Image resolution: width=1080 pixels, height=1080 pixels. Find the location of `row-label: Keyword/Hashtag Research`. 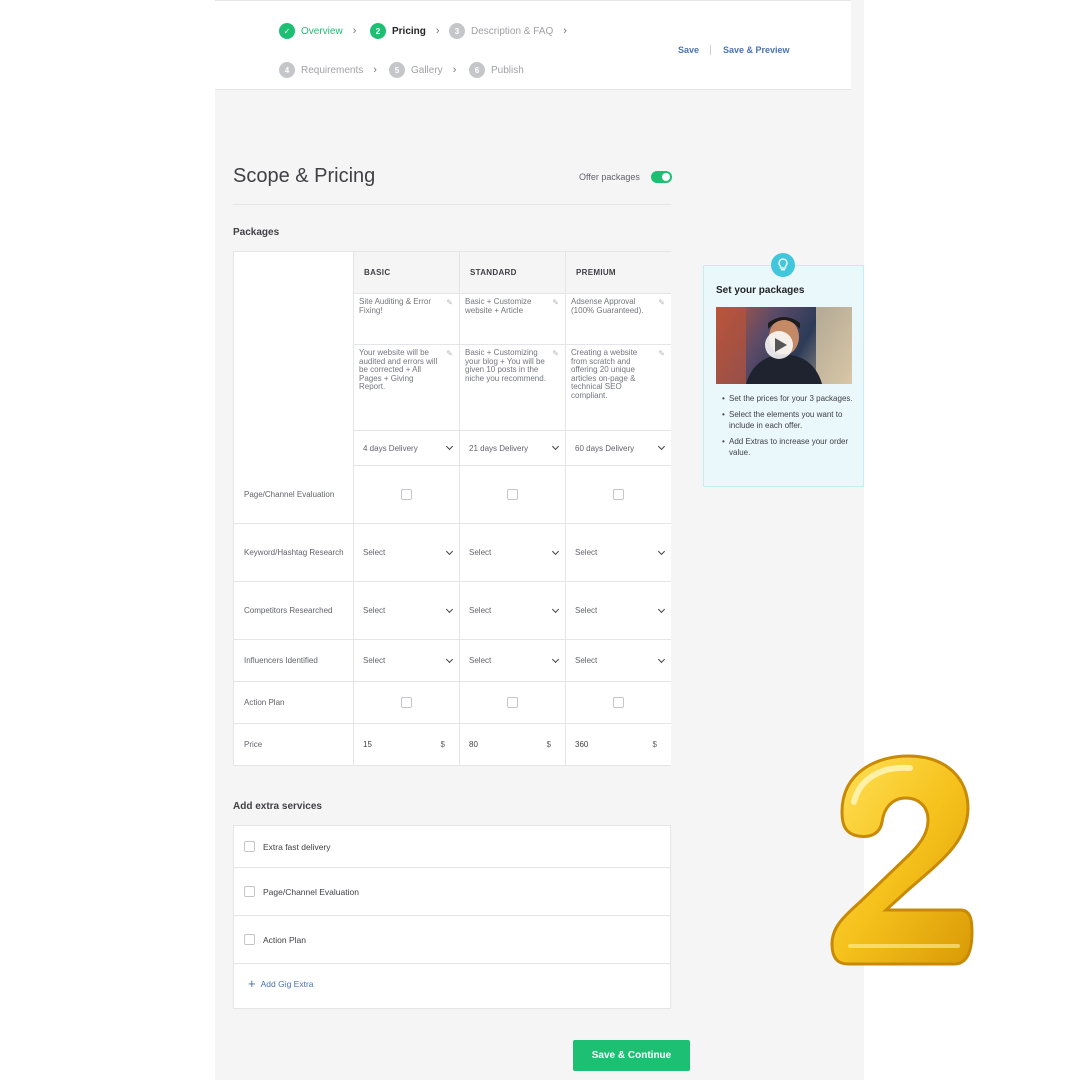

row-label: Keyword/Hashtag Research is located at coordinates (294, 553).